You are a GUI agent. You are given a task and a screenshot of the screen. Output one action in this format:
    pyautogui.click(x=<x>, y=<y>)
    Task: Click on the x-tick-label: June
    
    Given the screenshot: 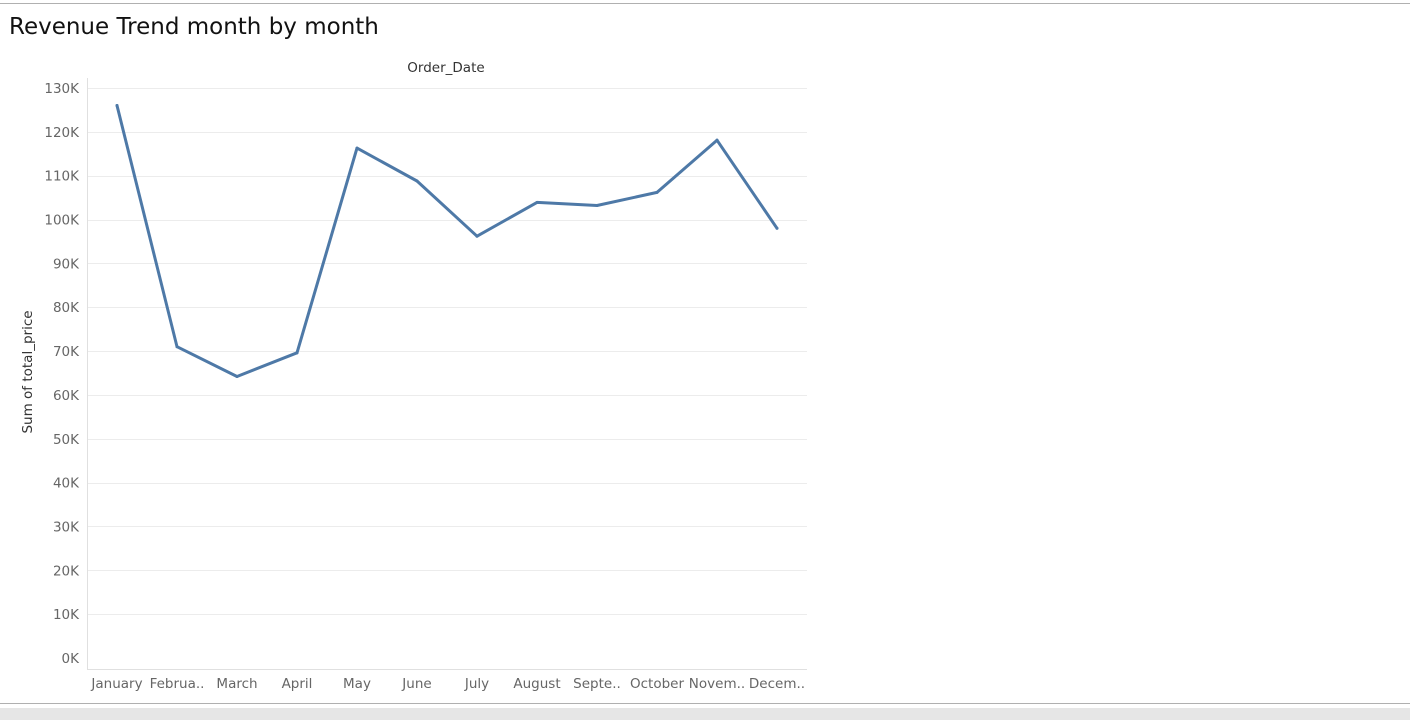 What is the action you would take?
    pyautogui.click(x=416, y=684)
    